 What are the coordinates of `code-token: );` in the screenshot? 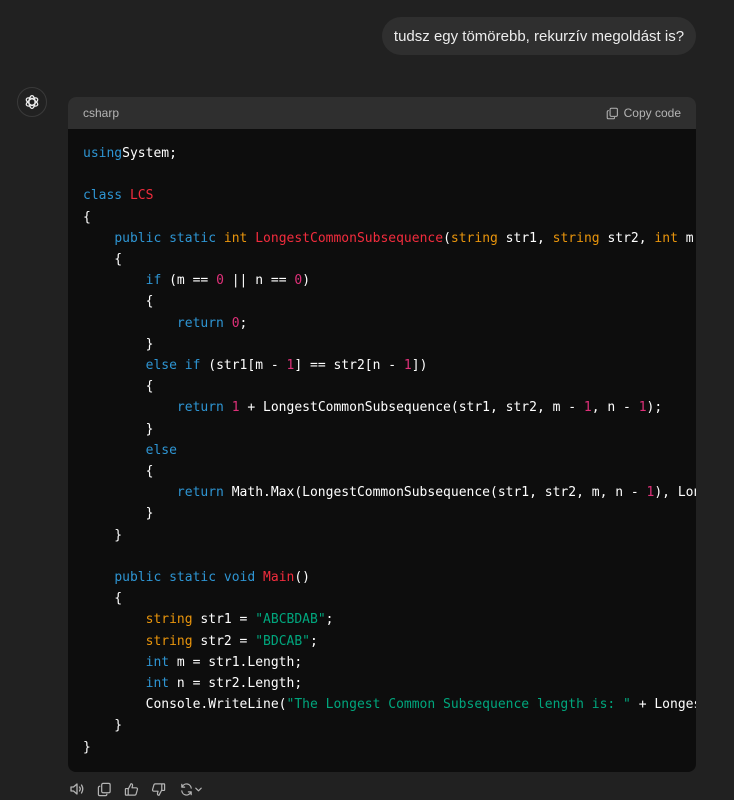 It's located at (654, 408).